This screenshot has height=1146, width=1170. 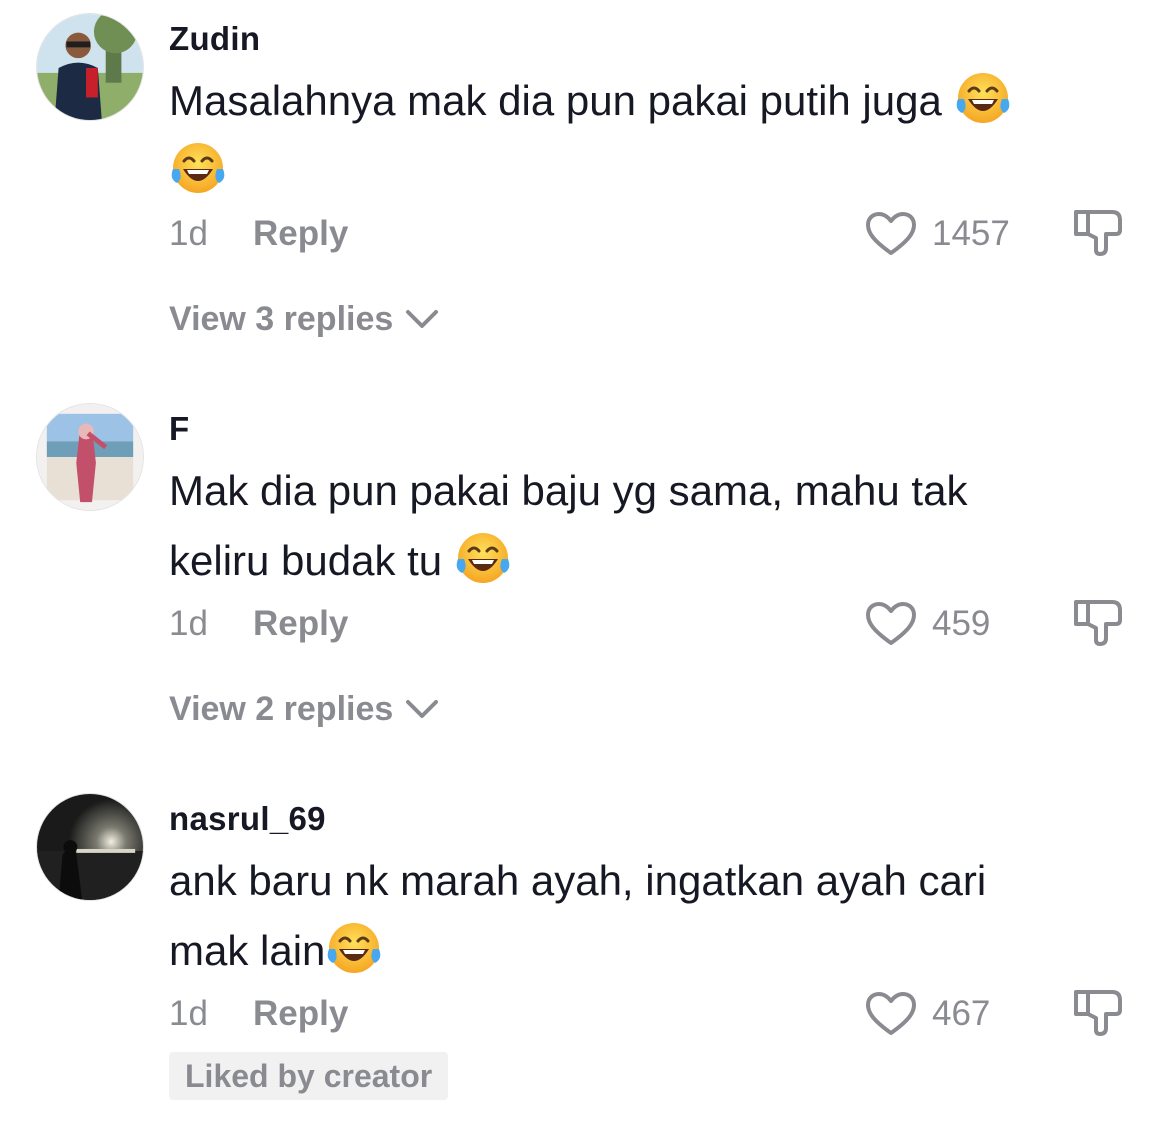 What do you see at coordinates (927, 624) in the screenshot?
I see `like-button: 459` at bounding box center [927, 624].